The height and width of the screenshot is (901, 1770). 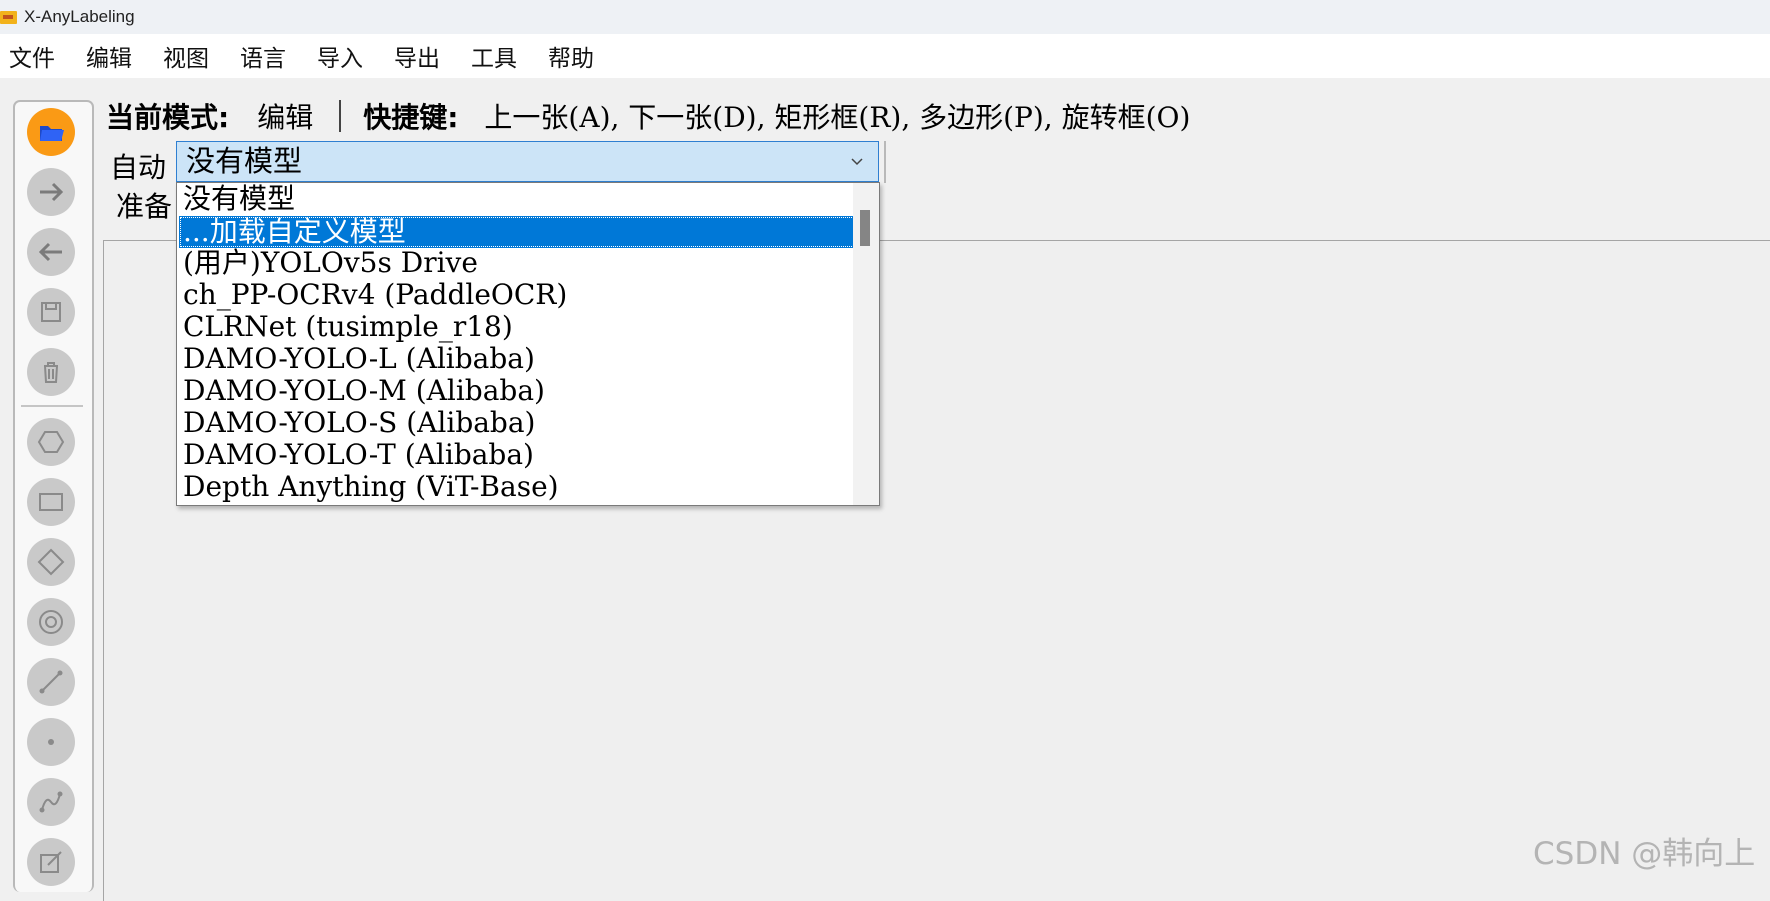 What do you see at coordinates (168, 117) in the screenshot?
I see `mode-label: 当前模式:` at bounding box center [168, 117].